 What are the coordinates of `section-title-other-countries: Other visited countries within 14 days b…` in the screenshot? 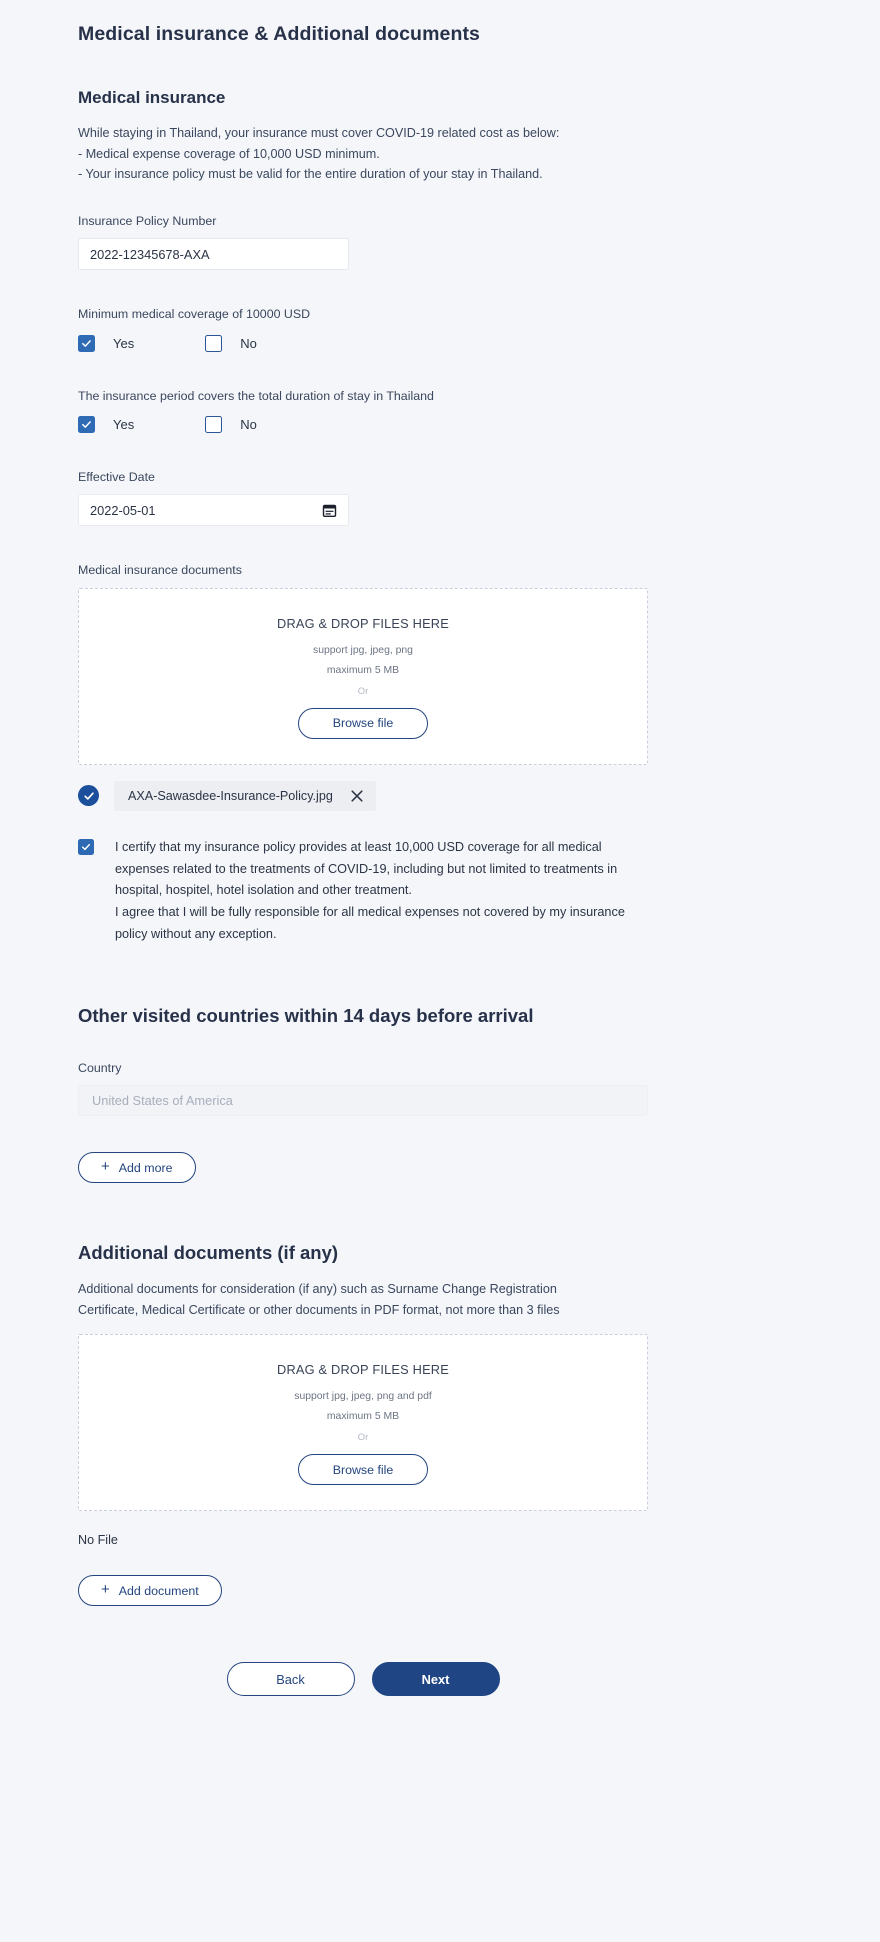 It's located at (306, 1015).